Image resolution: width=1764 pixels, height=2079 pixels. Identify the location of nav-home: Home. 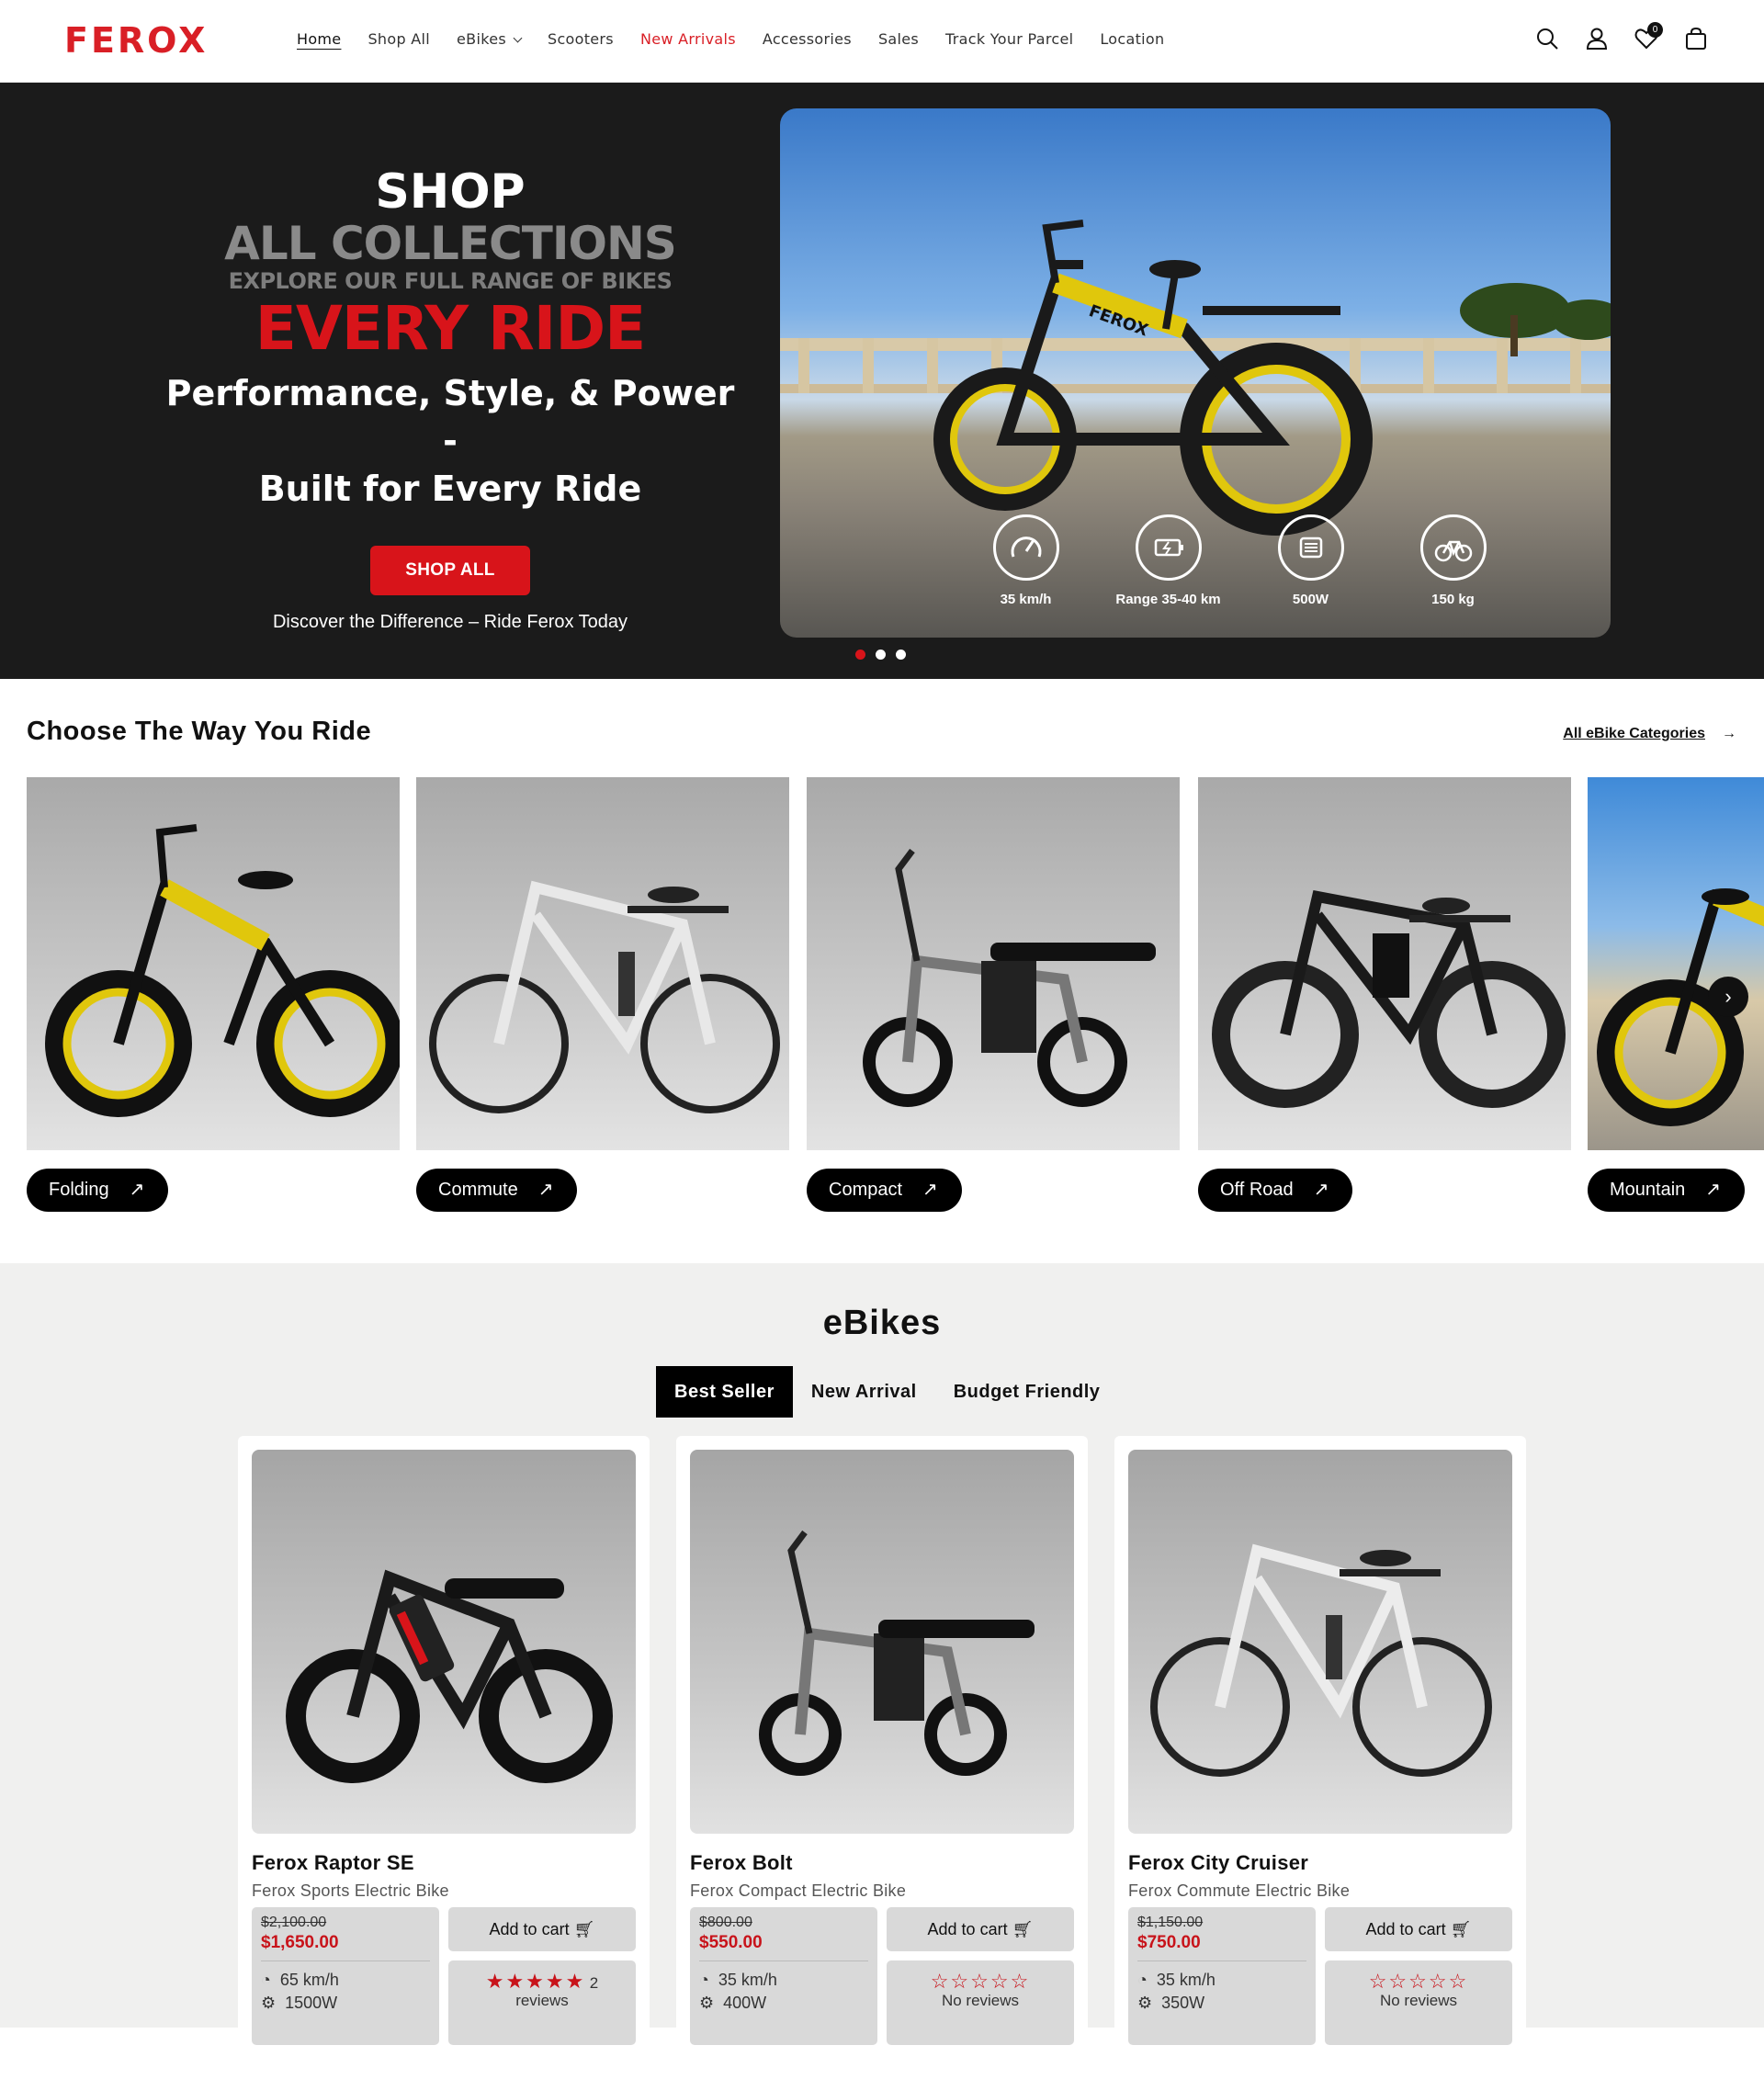
(319, 39).